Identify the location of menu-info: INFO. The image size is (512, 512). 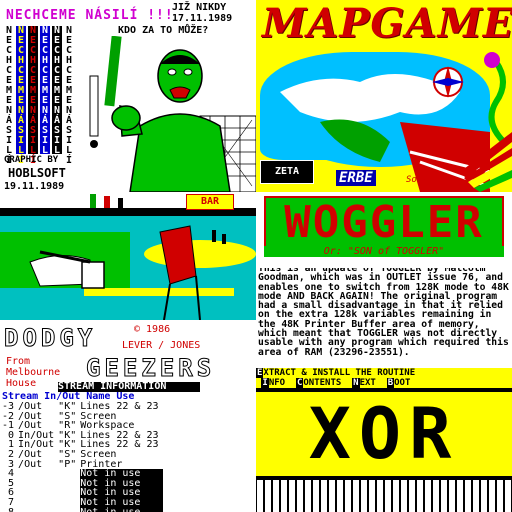
(270, 383).